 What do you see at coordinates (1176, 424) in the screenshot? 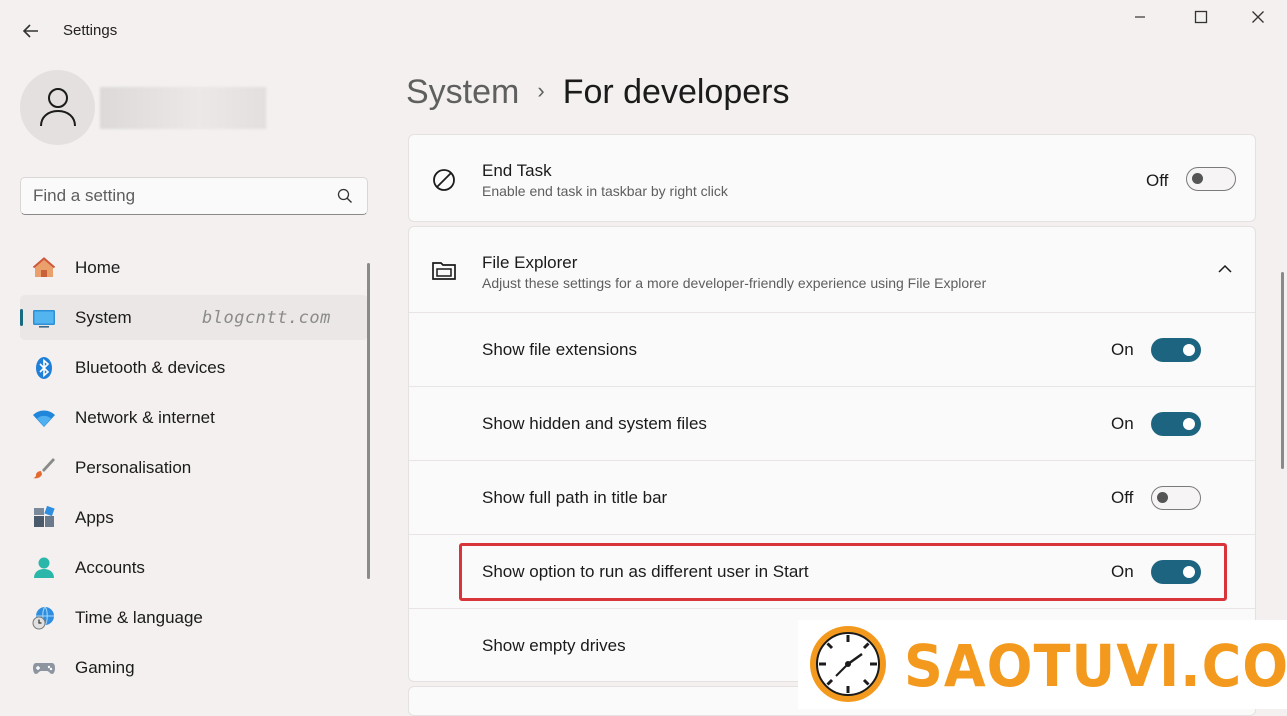
I see `hidden-files-toggle` at bounding box center [1176, 424].